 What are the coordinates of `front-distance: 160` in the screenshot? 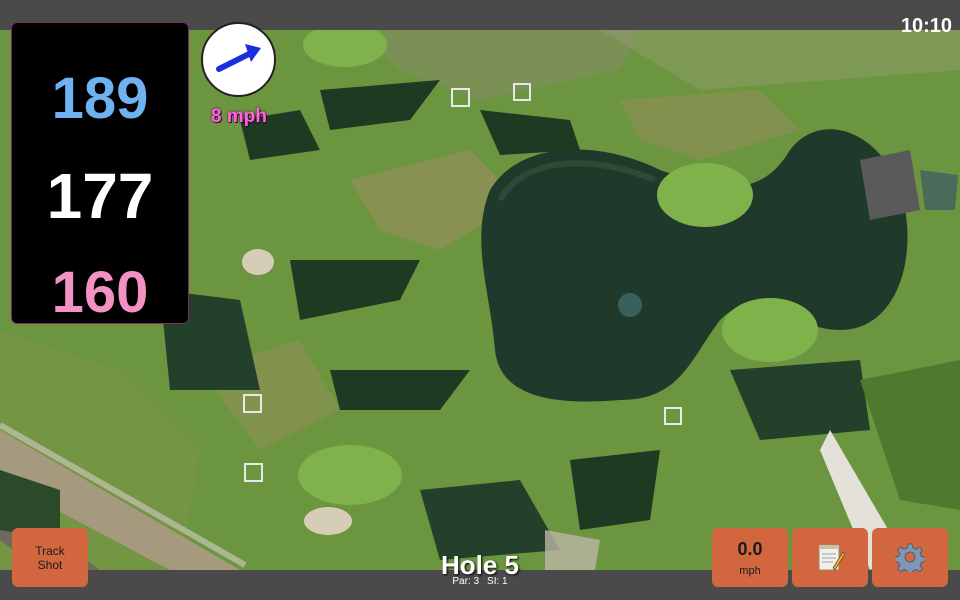 It's located at (100, 292).